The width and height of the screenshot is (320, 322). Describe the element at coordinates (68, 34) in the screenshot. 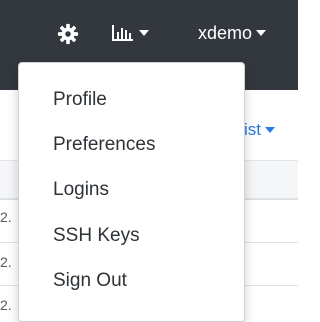

I see `gear-icon` at that location.